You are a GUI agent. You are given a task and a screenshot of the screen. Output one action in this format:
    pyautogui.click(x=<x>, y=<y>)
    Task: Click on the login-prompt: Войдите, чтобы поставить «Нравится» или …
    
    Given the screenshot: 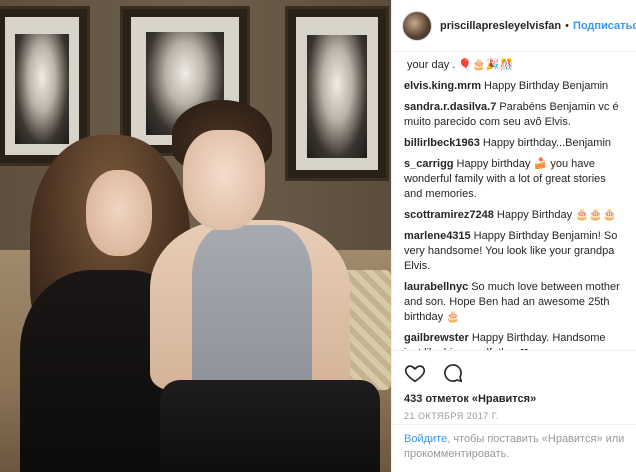 What is the action you would take?
    pyautogui.click(x=514, y=448)
    